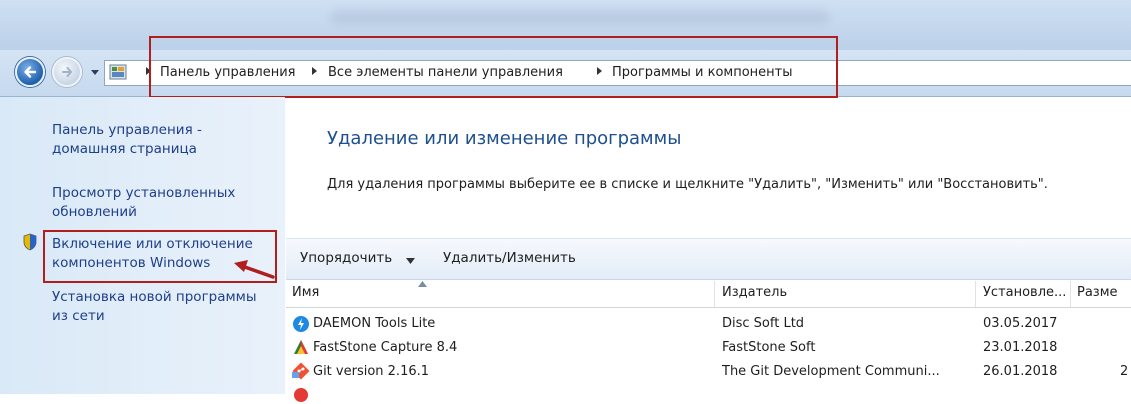  I want to click on arrow-left-icon, so click(30, 72).